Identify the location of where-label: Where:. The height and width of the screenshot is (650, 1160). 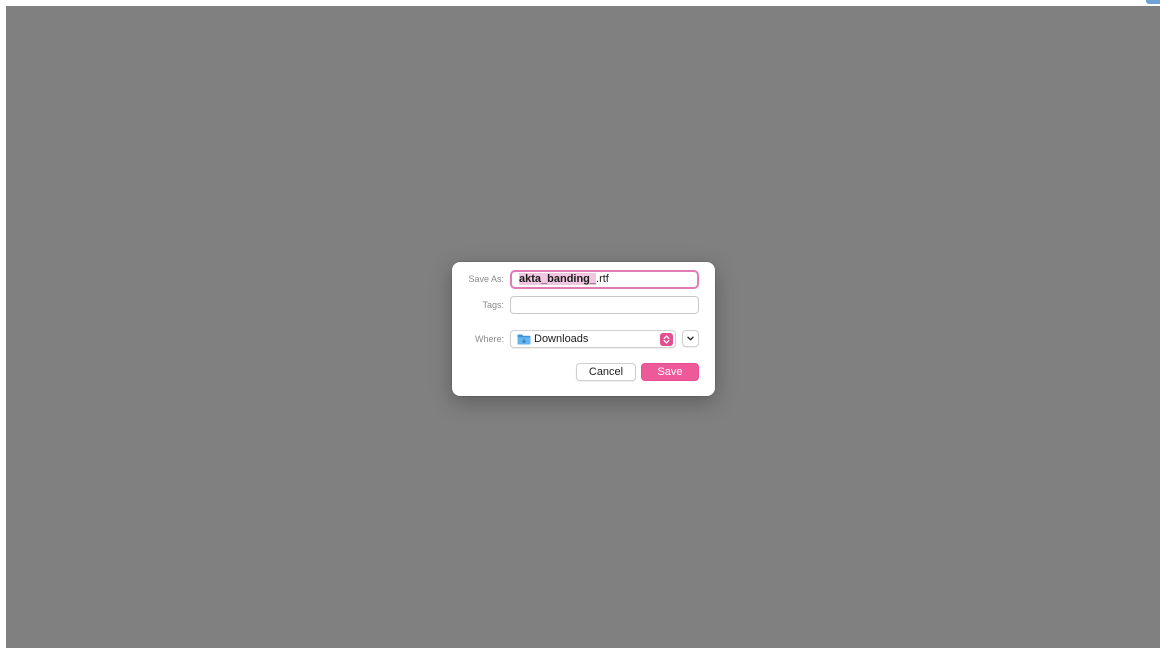
(489, 339).